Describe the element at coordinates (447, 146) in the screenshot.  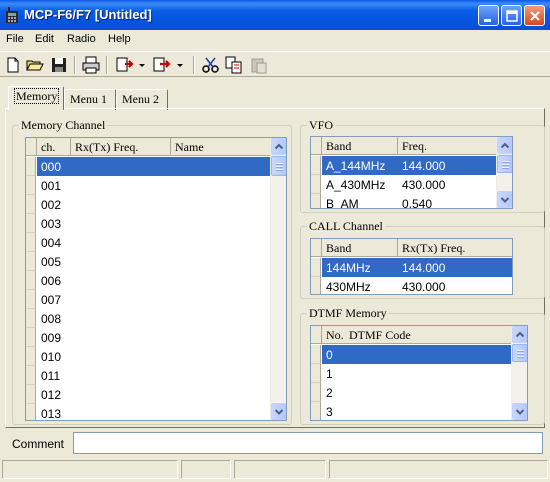
I see `column-header-freq: Freq.` at that location.